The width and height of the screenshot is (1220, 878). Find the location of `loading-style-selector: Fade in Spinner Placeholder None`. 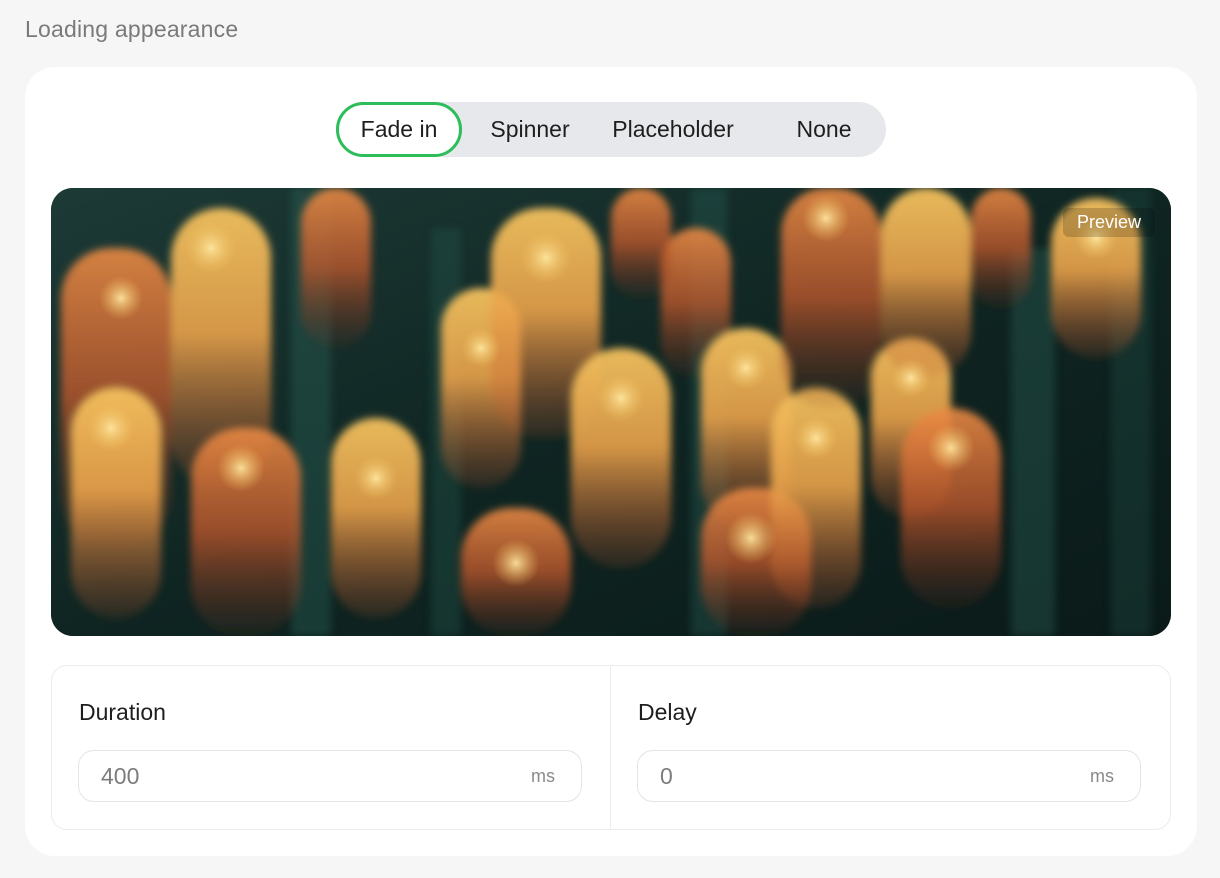

loading-style-selector: Fade in Spinner Placeholder None is located at coordinates (611, 129).